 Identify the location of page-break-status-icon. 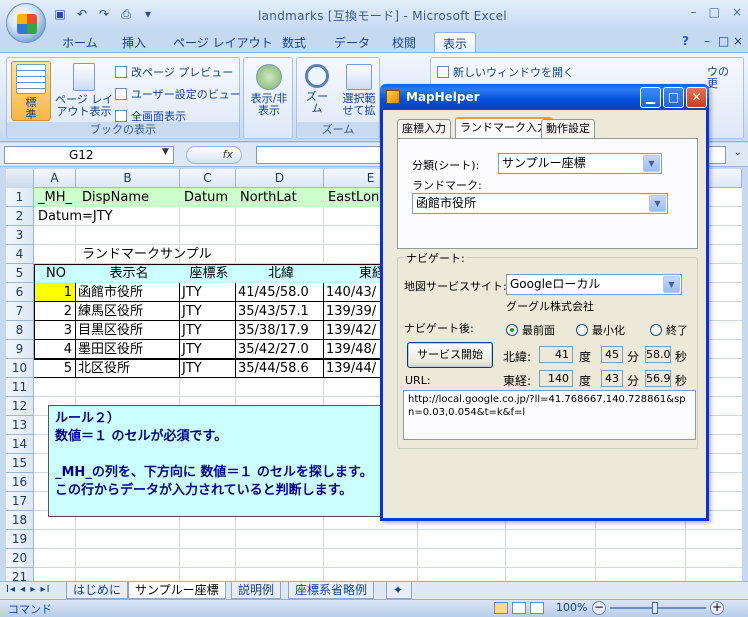
(537, 608).